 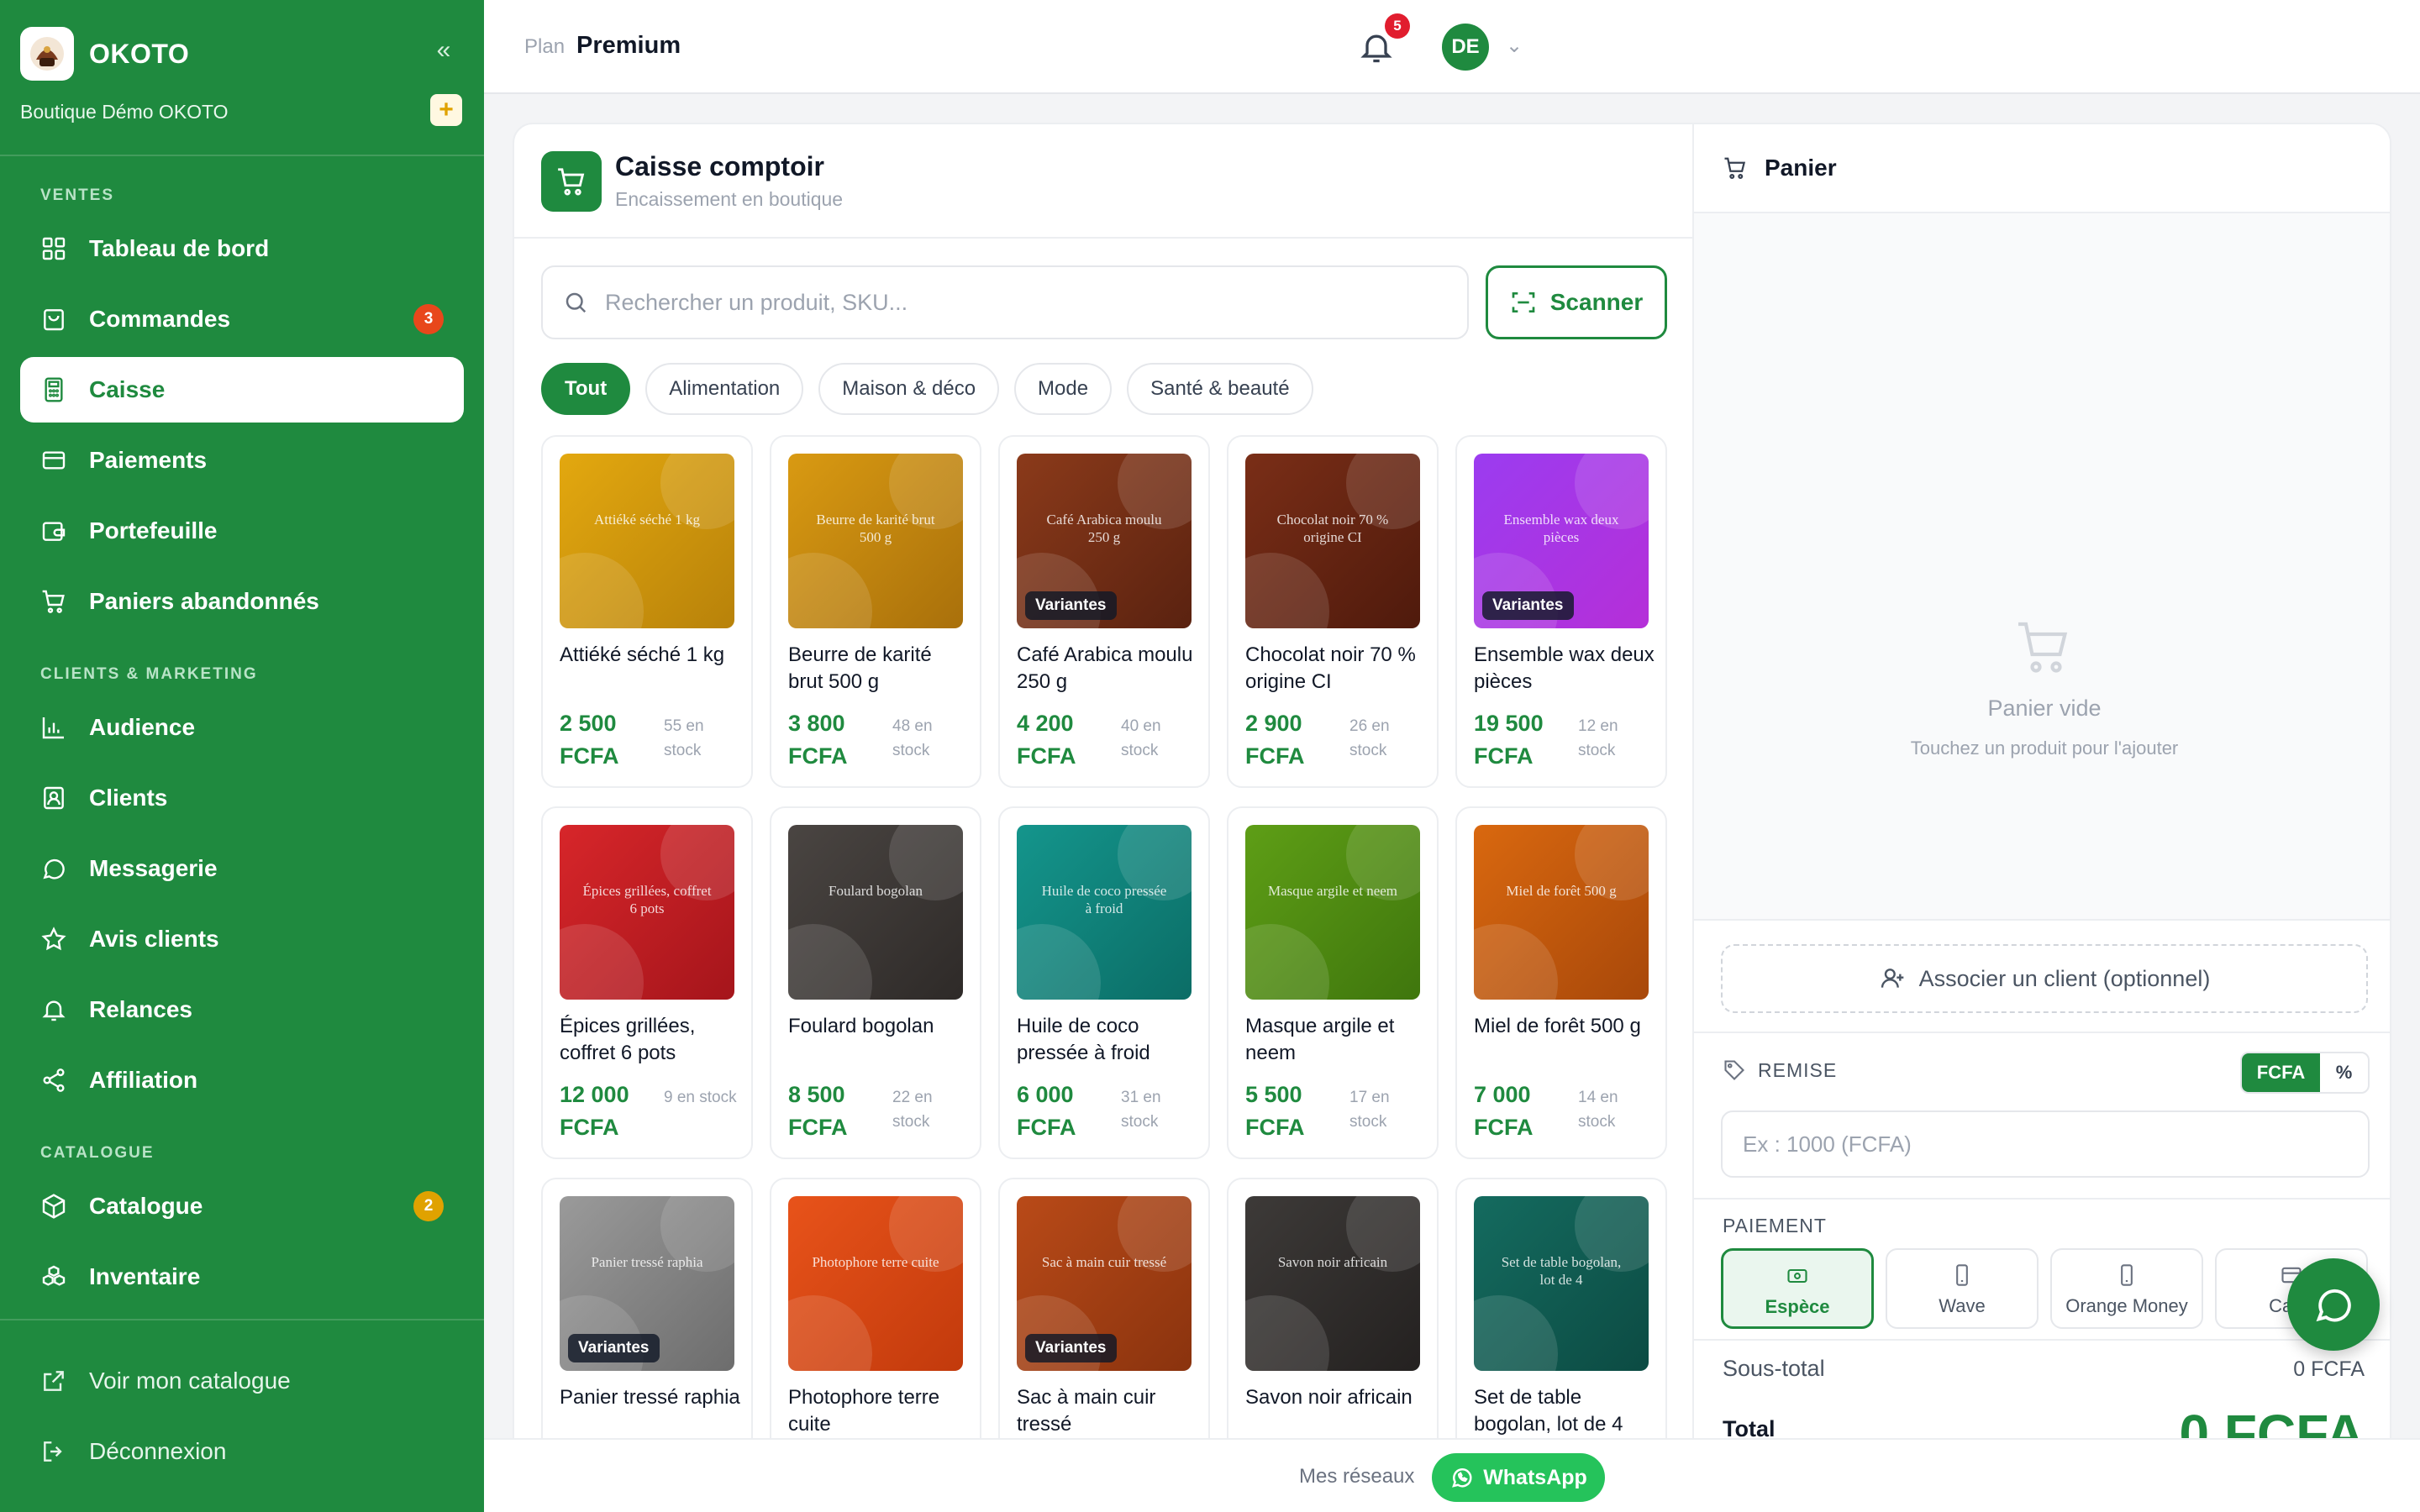 I want to click on sidebar-item-catalogue: Catalogue 2, so click(x=242, y=1206).